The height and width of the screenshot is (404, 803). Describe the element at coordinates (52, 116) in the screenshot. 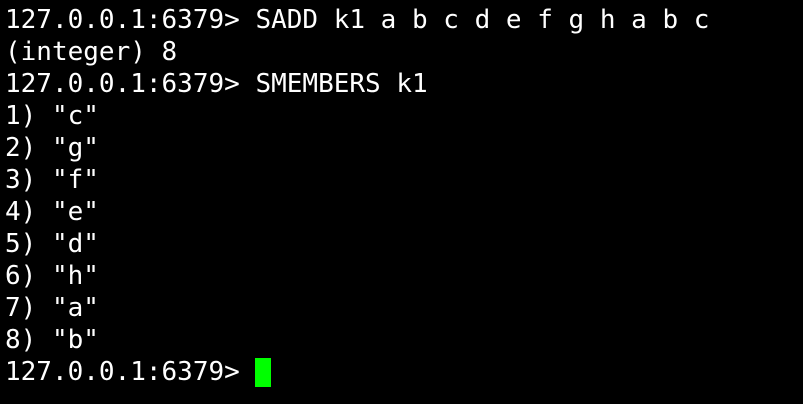

I see `terminal-line-member-1: 1) "c"` at that location.